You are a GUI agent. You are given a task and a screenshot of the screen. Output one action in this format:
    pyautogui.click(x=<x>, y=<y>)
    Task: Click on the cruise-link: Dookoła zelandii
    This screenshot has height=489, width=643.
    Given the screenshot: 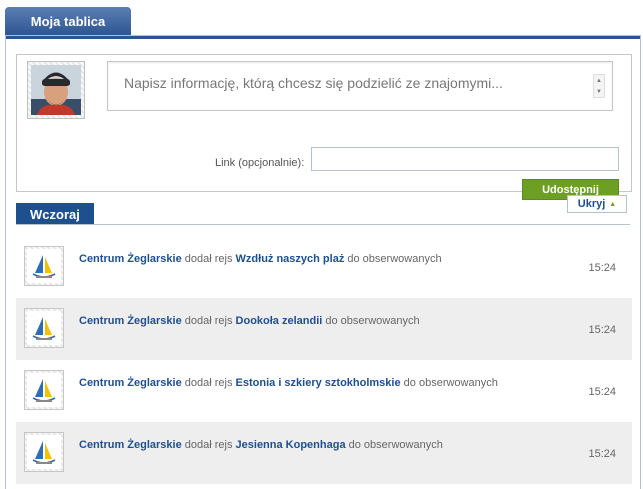 What is the action you would take?
    pyautogui.click(x=279, y=321)
    